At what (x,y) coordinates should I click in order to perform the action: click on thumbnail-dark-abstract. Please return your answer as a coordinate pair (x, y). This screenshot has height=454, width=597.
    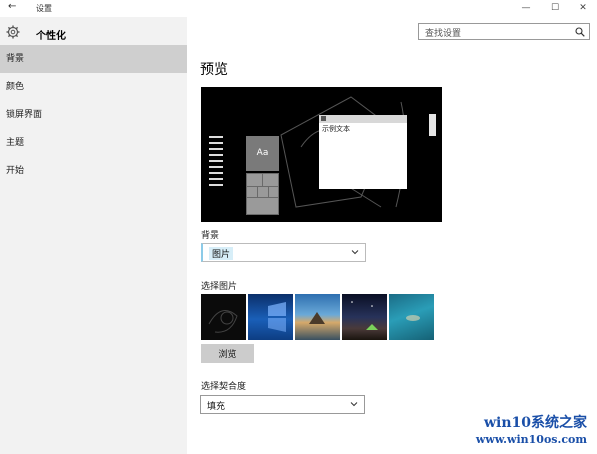
    Looking at the image, I should click on (223, 317).